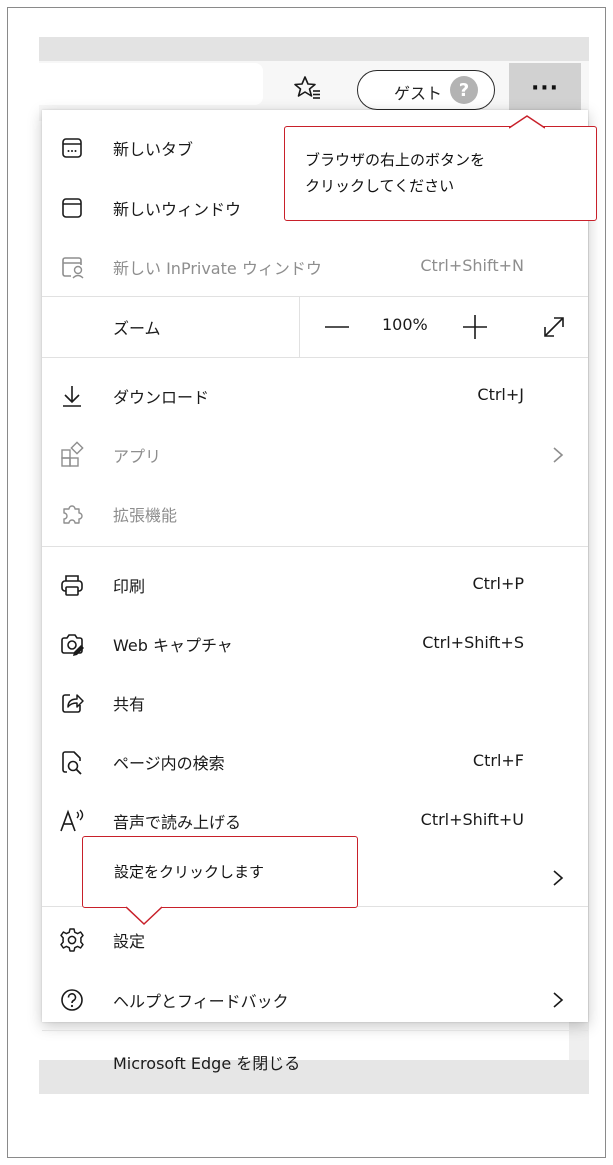 This screenshot has width=613, height=1165. I want to click on shortcut-text: Ctrl+Shift+U, so click(472, 819).